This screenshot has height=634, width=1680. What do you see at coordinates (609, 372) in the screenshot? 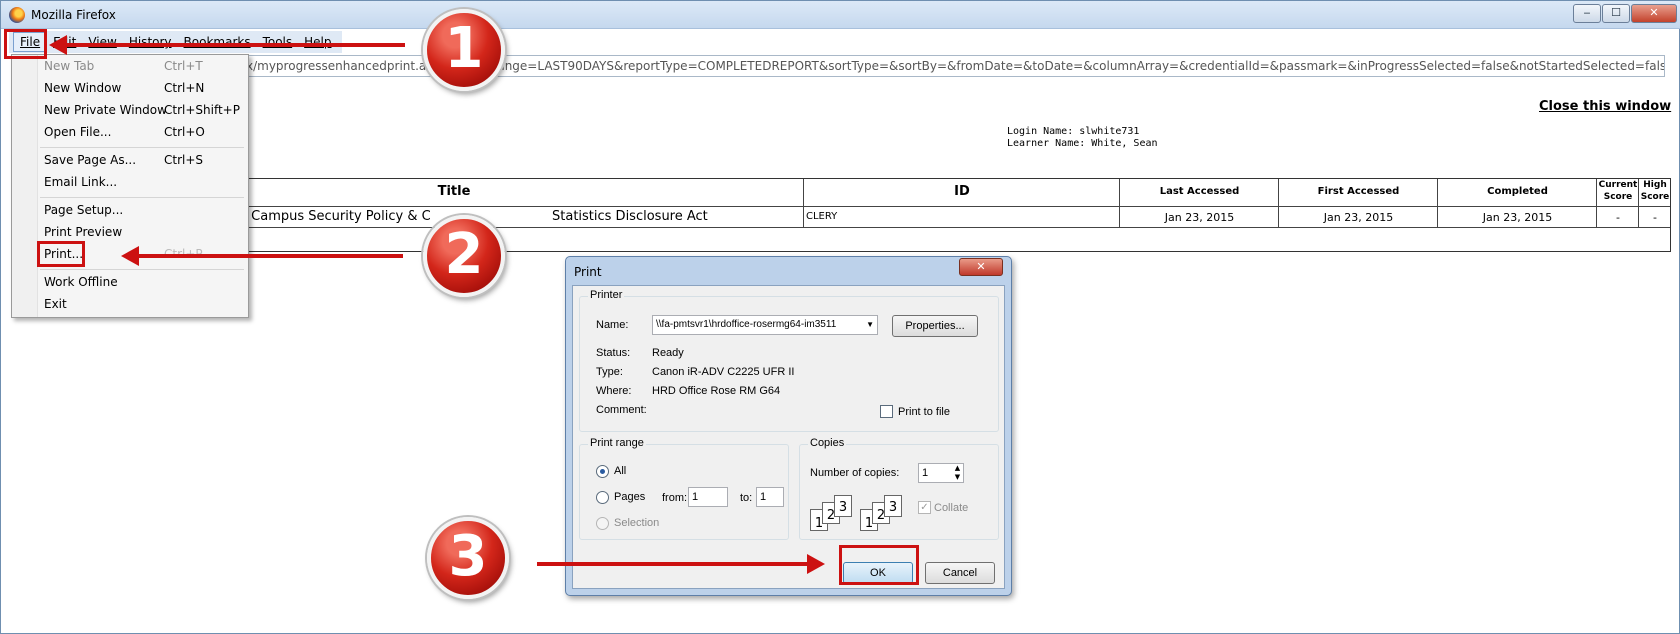
I see `type-label: Type:` at bounding box center [609, 372].